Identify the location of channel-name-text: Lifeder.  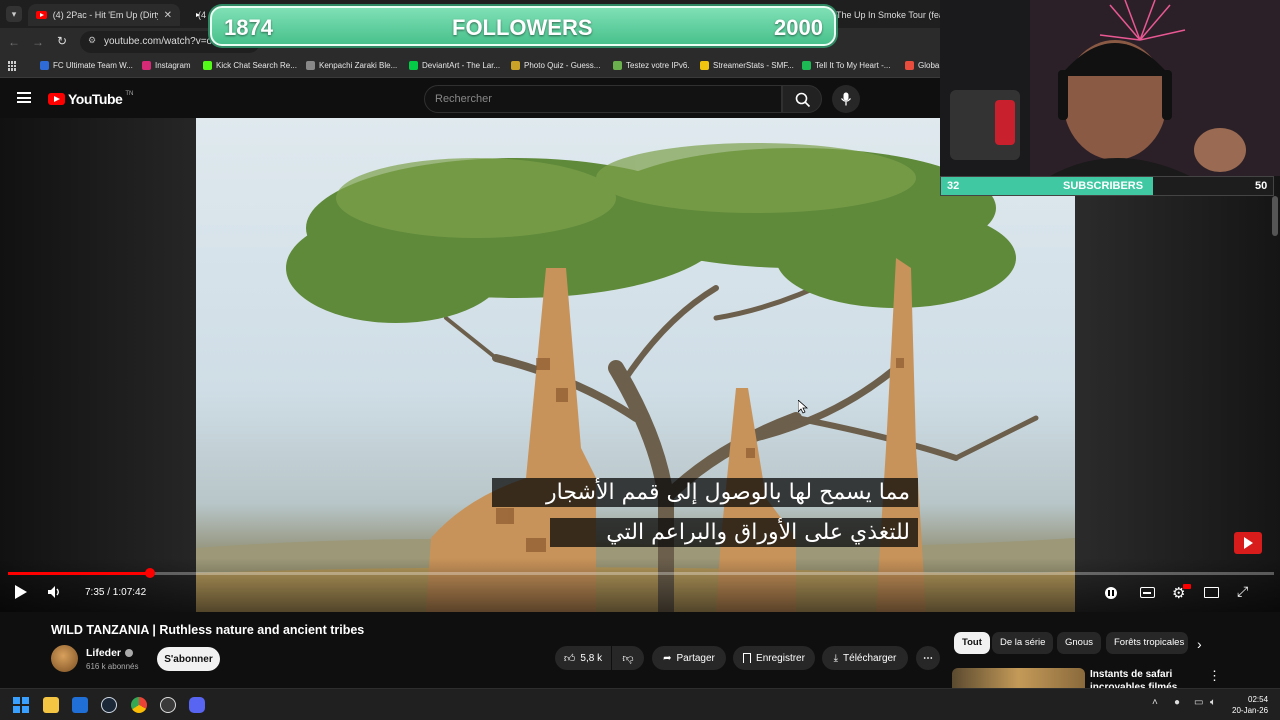
(104, 653).